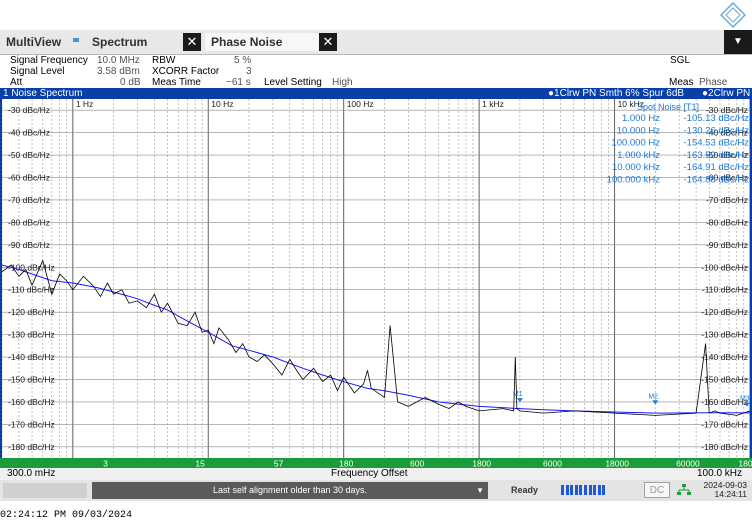 This screenshot has height=529, width=752. Describe the element at coordinates (653, 396) in the screenshot. I see `marker-label: M2` at that location.